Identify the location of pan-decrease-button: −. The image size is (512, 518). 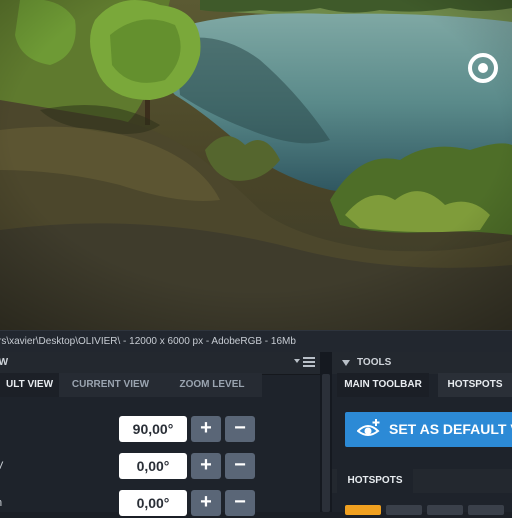
(240, 466).